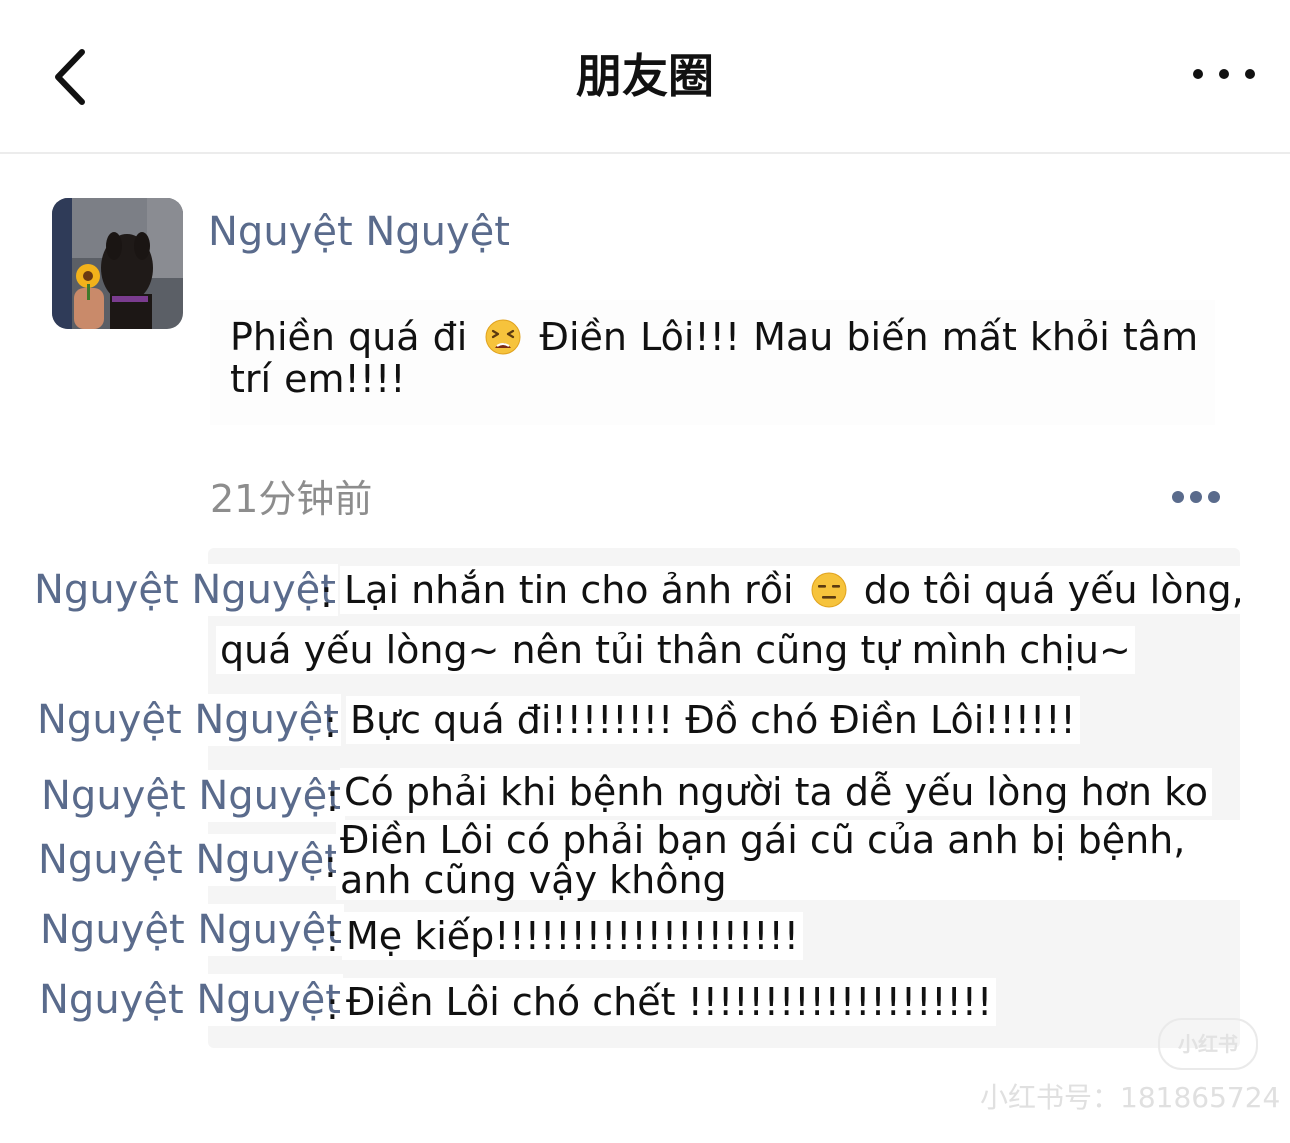  What do you see at coordinates (359, 232) in the screenshot?
I see `poster-name: Nguyệt Nguyệt` at bounding box center [359, 232].